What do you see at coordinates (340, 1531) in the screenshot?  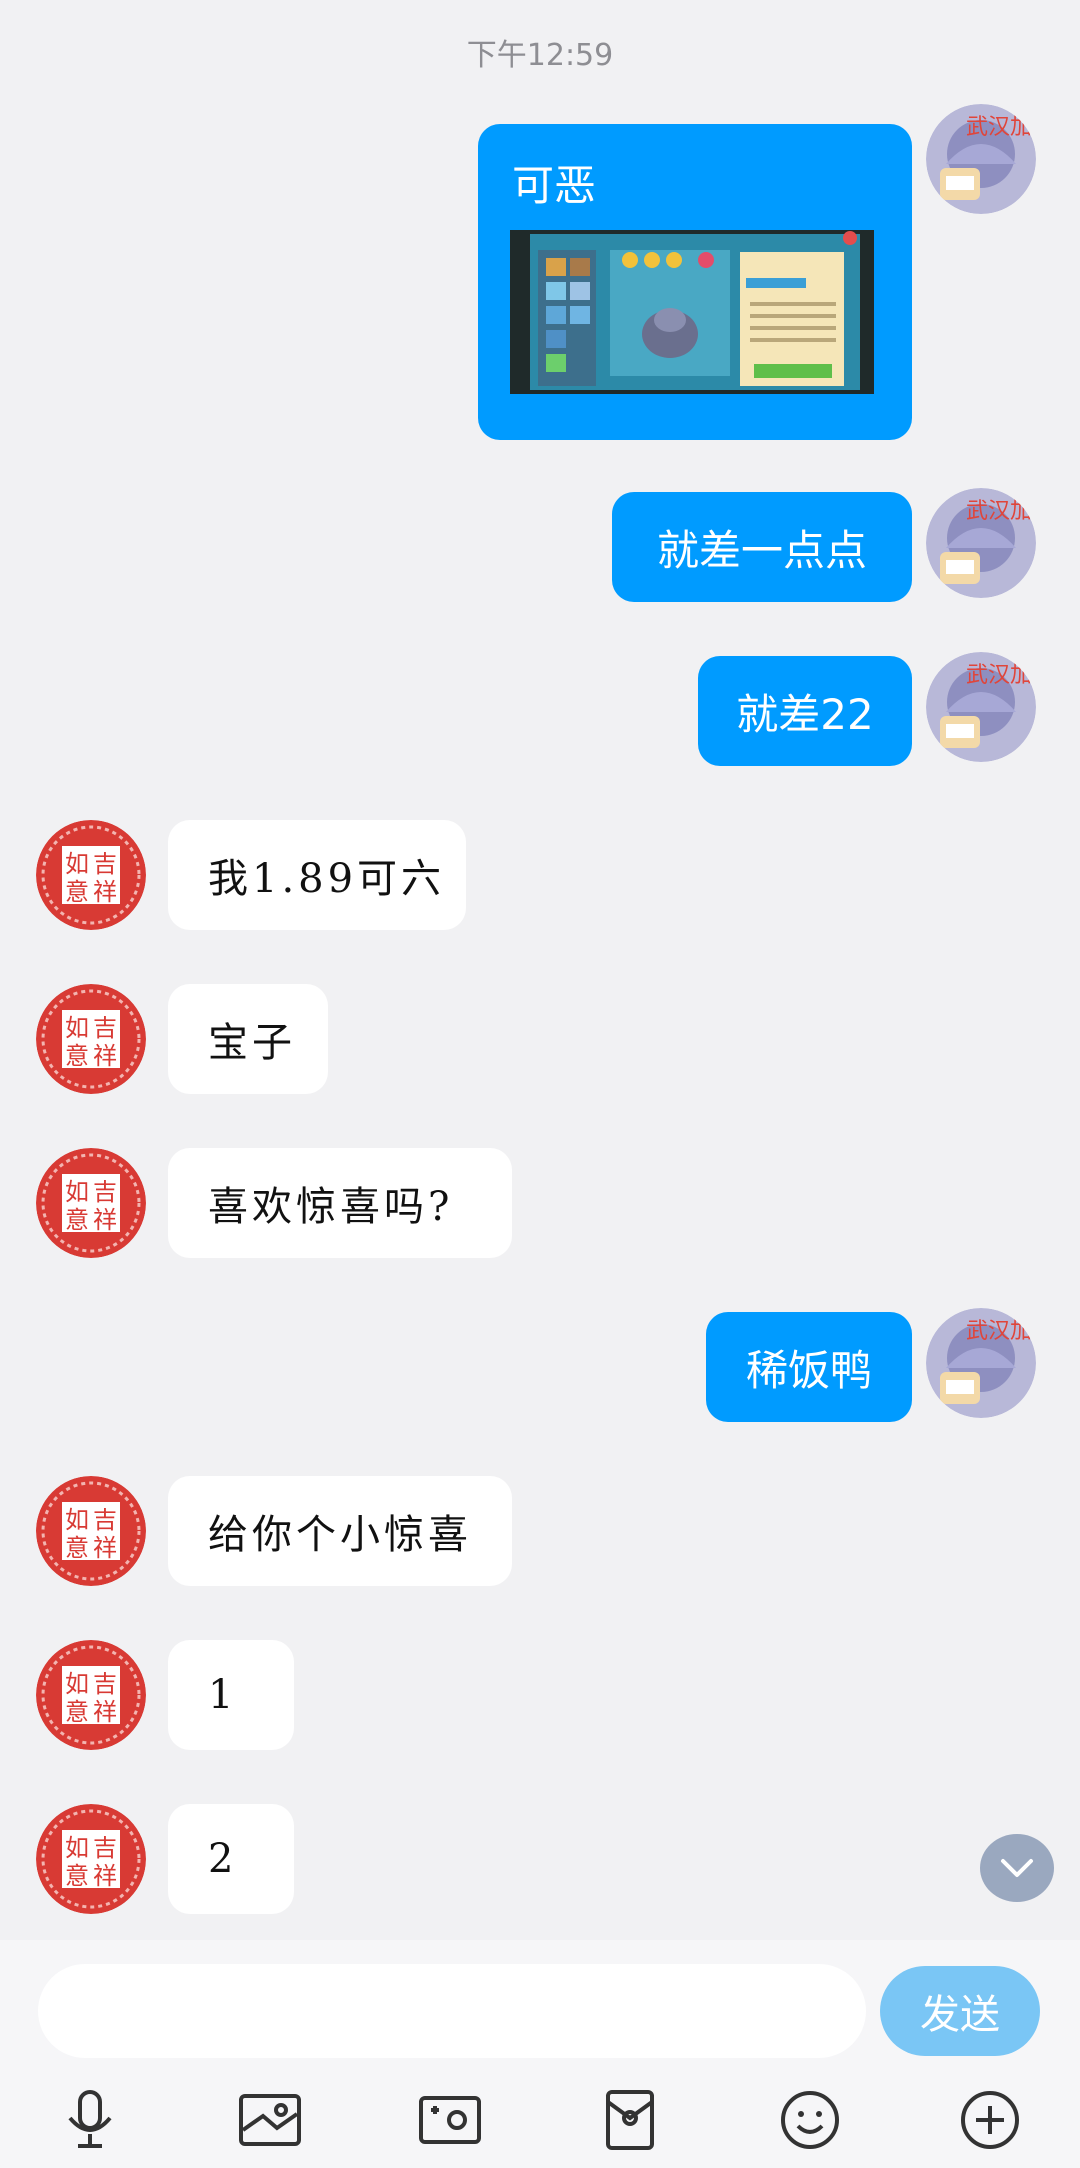 I see `incoming-message-bubble: 给你个小惊喜` at bounding box center [340, 1531].